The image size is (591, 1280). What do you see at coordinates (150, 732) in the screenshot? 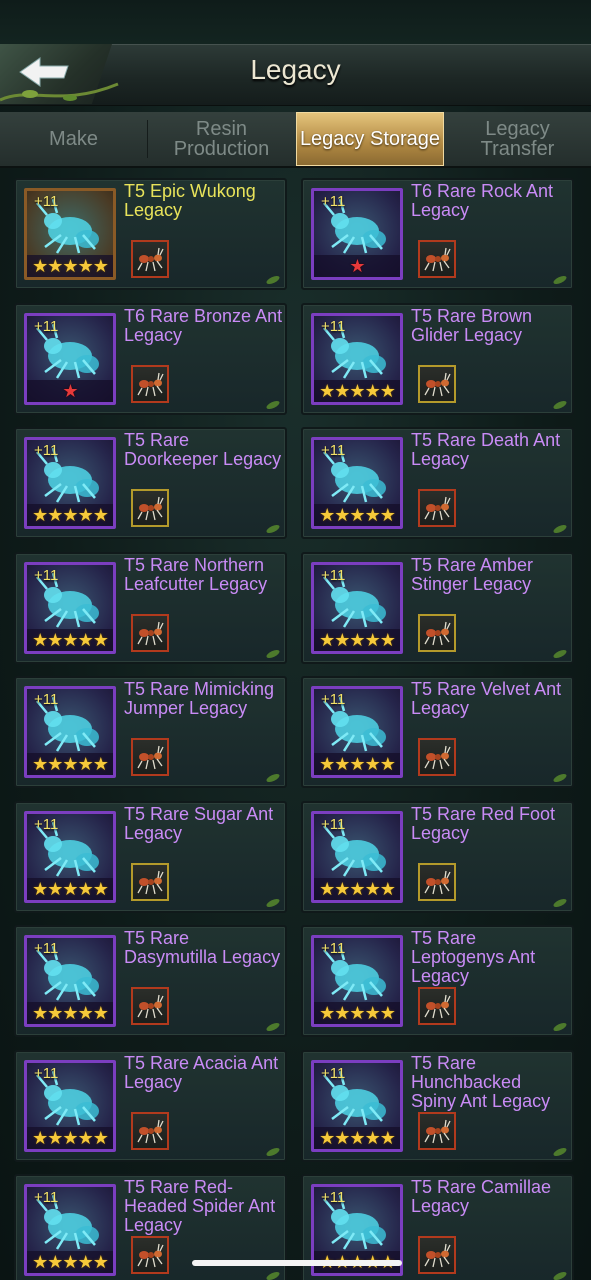
I see `legacy-card: +11 ★★★★★ T5 Rare Mimicking Jumper Legacy` at bounding box center [150, 732].